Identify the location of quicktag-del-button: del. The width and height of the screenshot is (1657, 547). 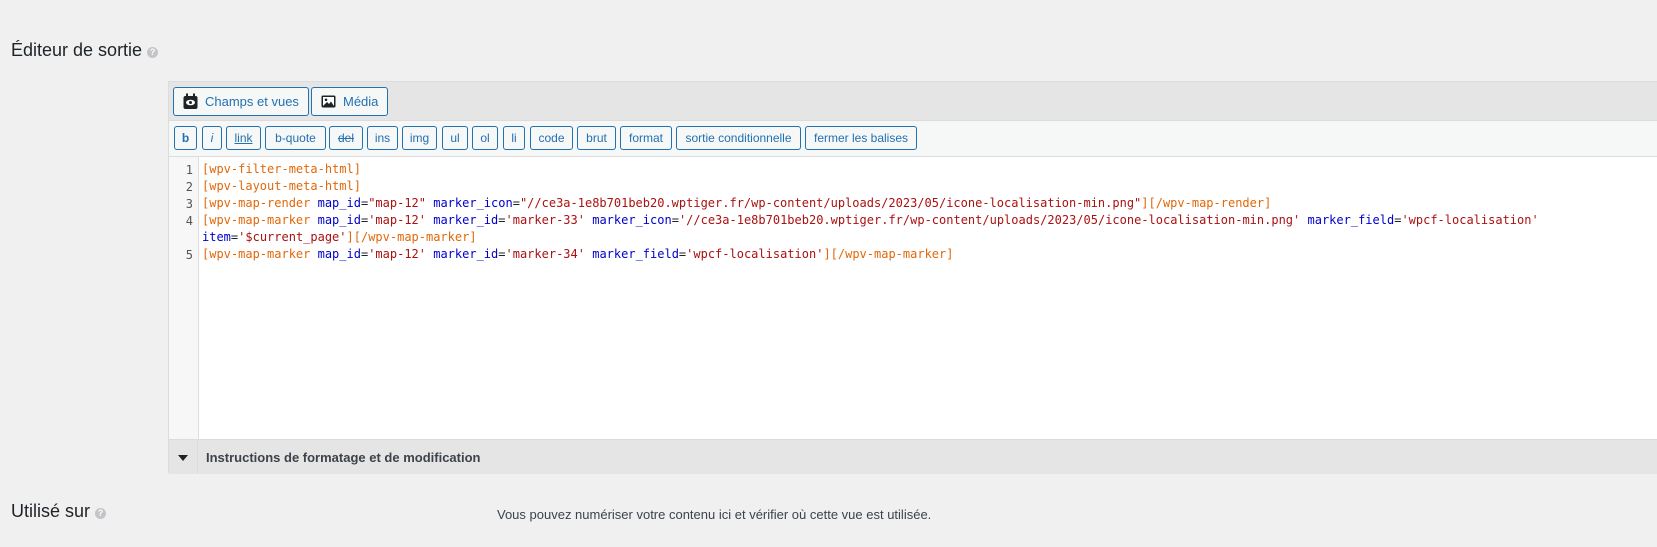
(346, 138).